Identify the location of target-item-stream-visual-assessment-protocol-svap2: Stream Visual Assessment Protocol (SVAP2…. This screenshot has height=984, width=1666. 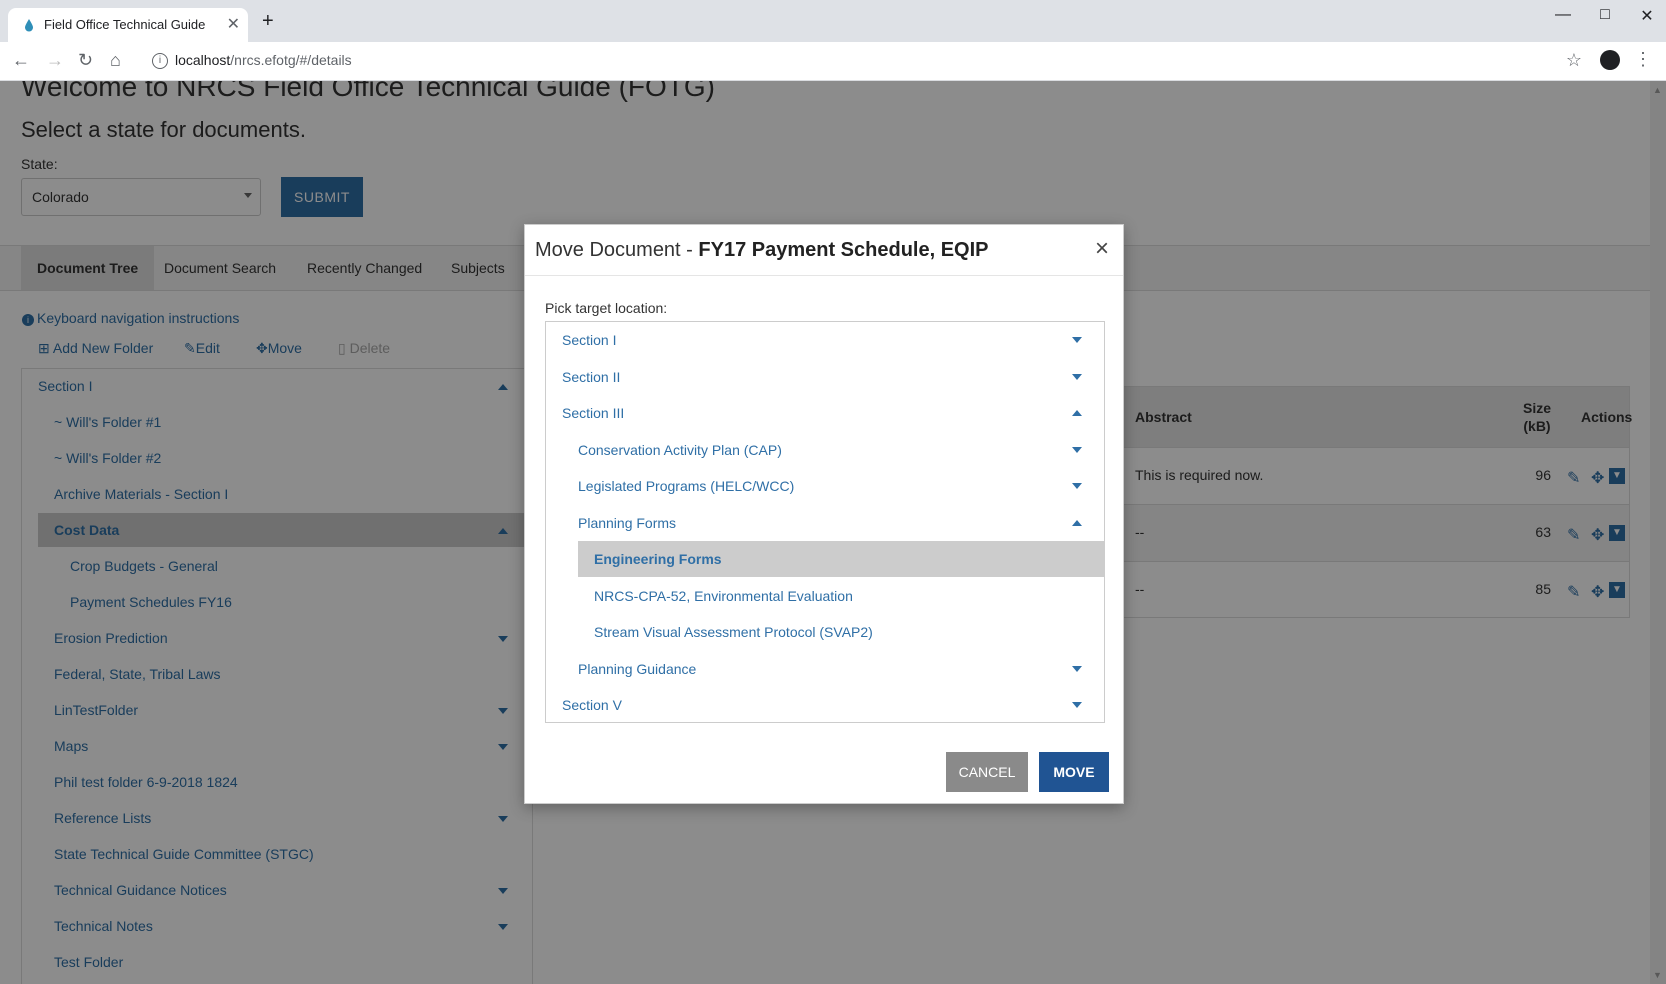
(849, 632).